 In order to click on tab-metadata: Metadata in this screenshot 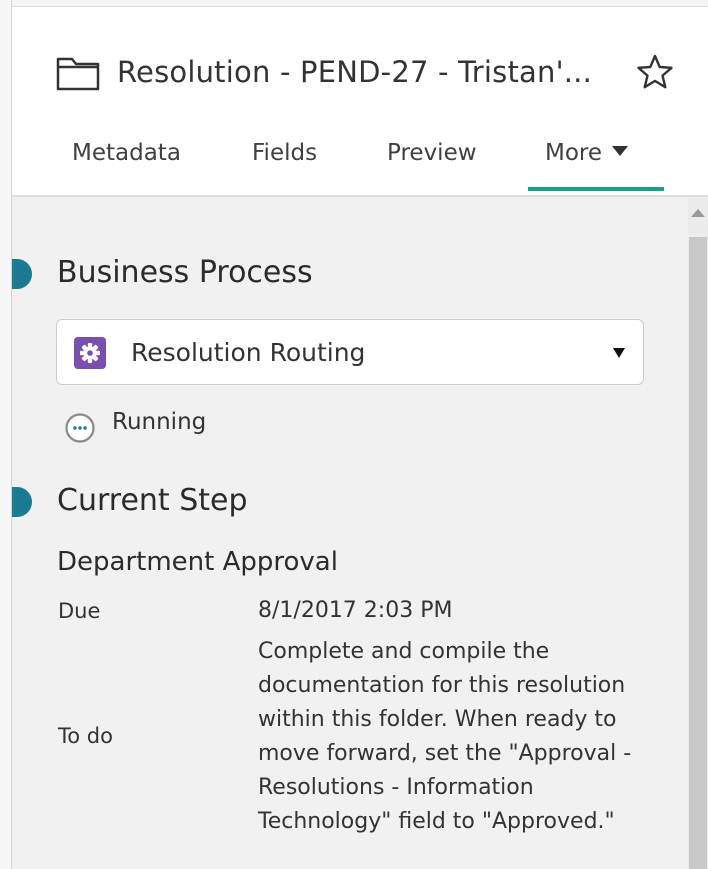, I will do `click(126, 153)`.